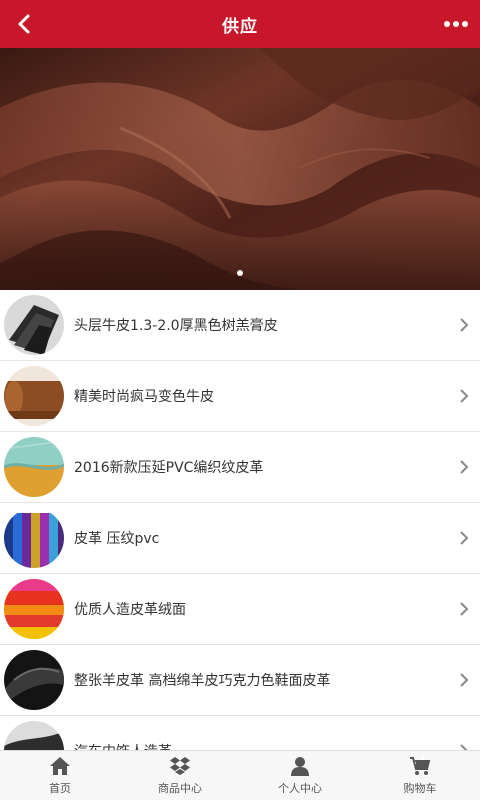 Image resolution: width=480 pixels, height=800 pixels. I want to click on more-dots-icon, so click(456, 24).